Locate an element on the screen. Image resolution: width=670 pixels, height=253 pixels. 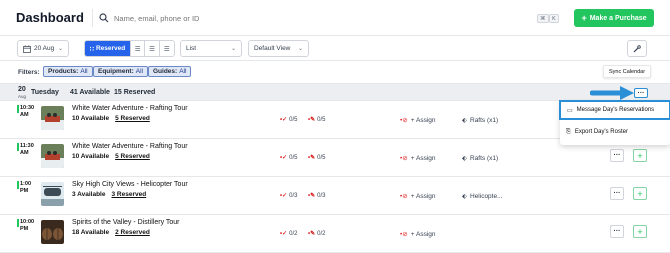
day-weekday: Tuesday is located at coordinates (45, 92).